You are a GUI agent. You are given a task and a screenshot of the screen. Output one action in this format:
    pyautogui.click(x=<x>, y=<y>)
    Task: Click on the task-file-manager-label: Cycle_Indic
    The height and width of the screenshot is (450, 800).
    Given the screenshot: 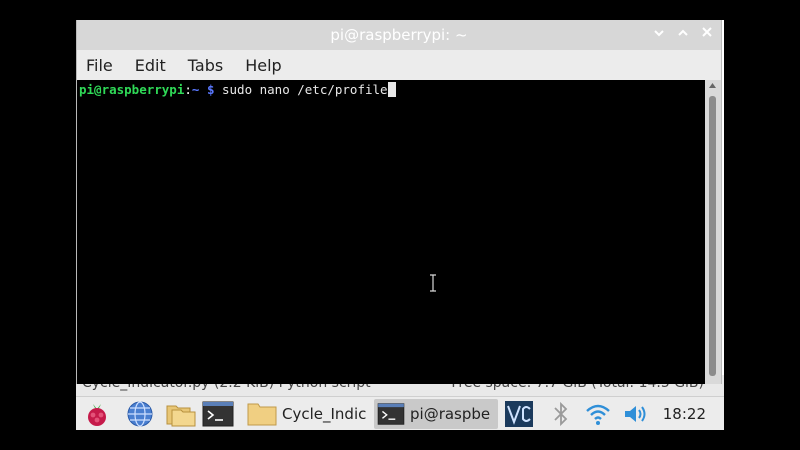 What is the action you would take?
    pyautogui.click(x=324, y=414)
    